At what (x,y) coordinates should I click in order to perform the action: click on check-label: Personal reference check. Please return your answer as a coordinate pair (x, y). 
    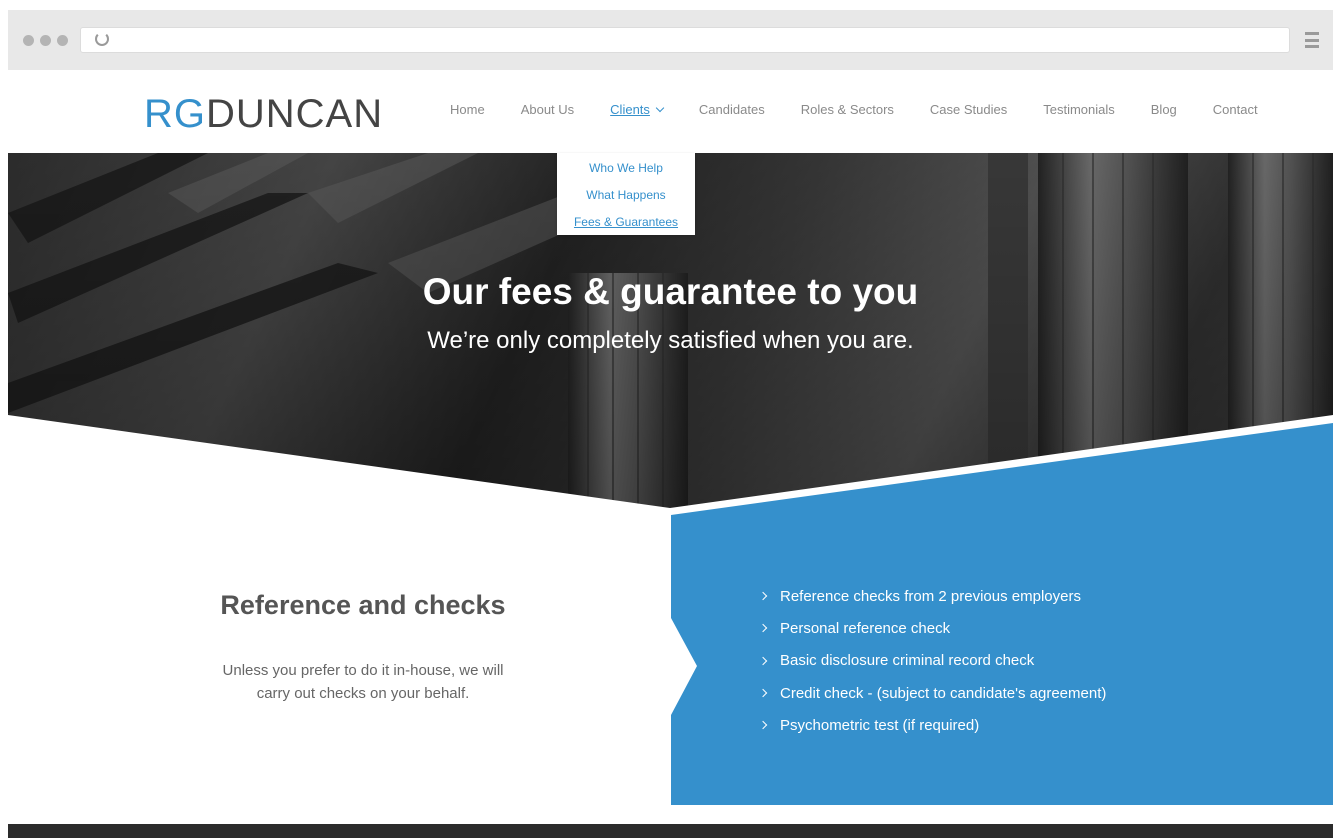
    Looking at the image, I should click on (865, 628).